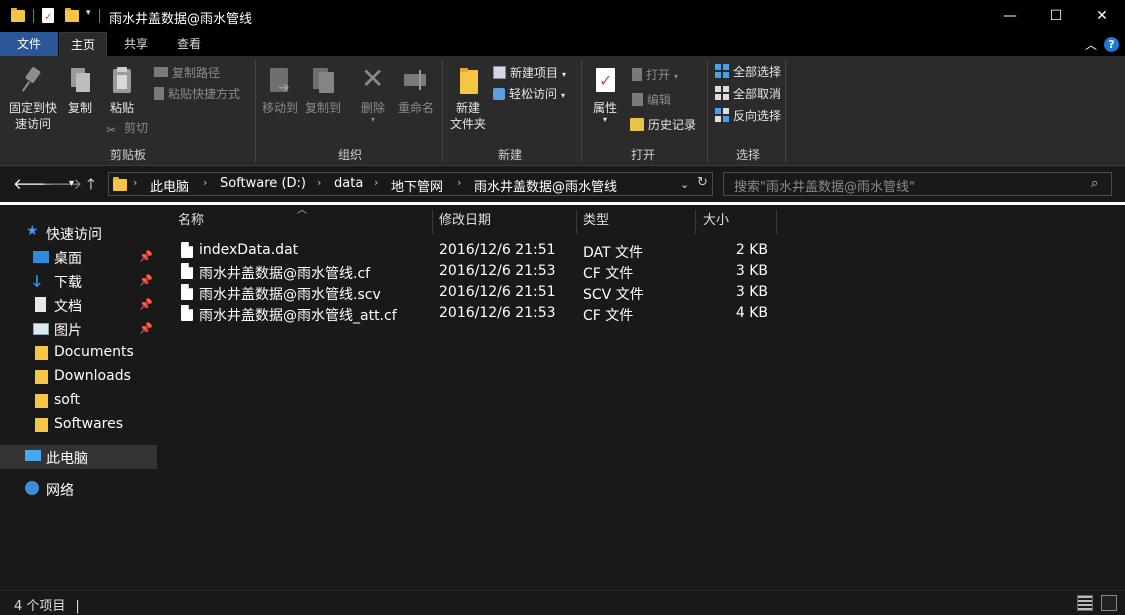 The height and width of the screenshot is (615, 1125). Describe the element at coordinates (917, 184) in the screenshot. I see `search-input: 搜索"雨水井盖数据@雨水管线" ⌕` at that location.